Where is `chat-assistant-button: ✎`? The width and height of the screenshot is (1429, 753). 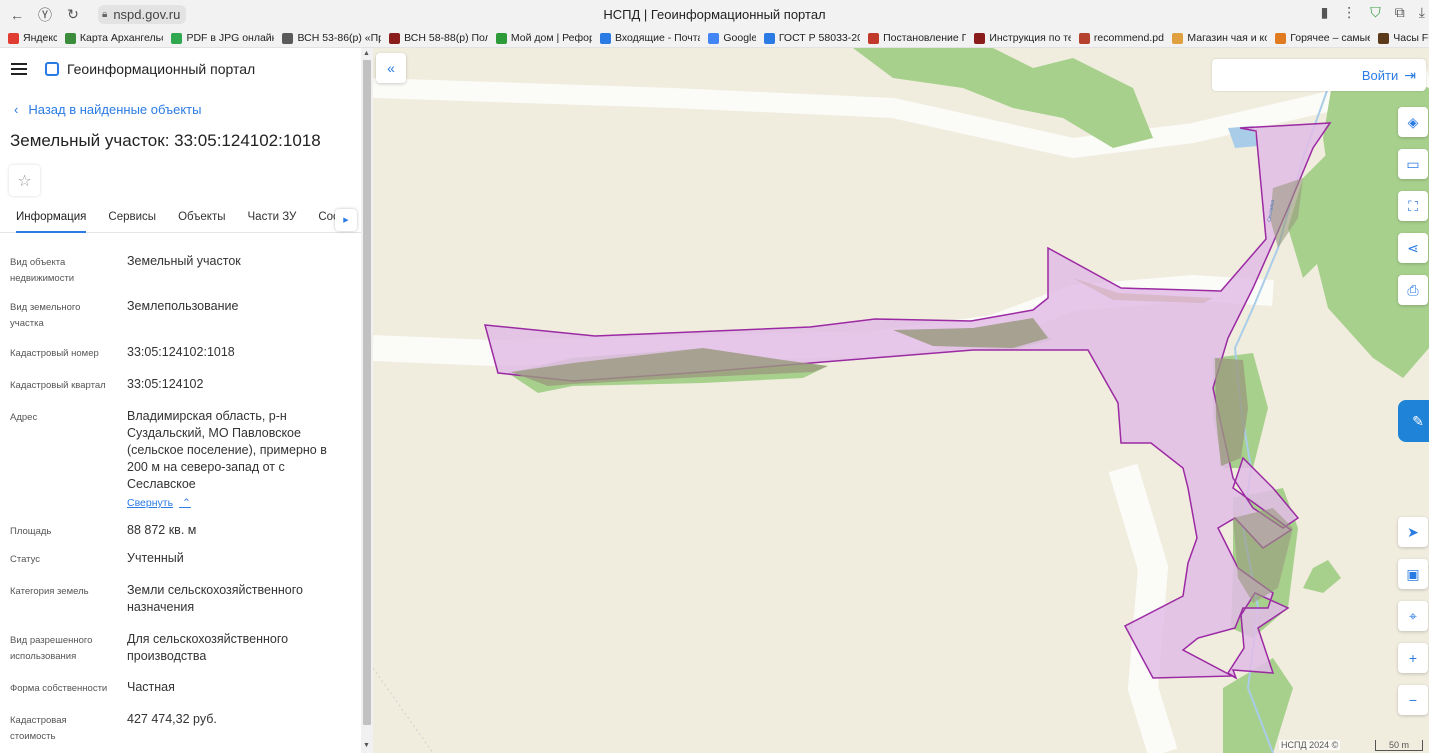
chat-assistant-button: ✎ is located at coordinates (1413, 421).